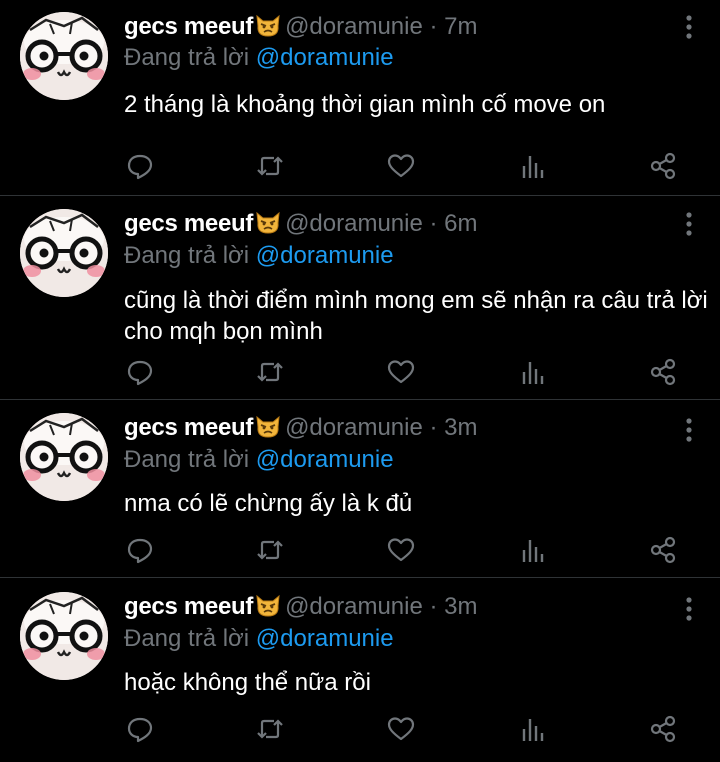 This screenshot has height=762, width=720. I want to click on tweet-header: gecs meeuf @doramunie · 6m, so click(301, 224).